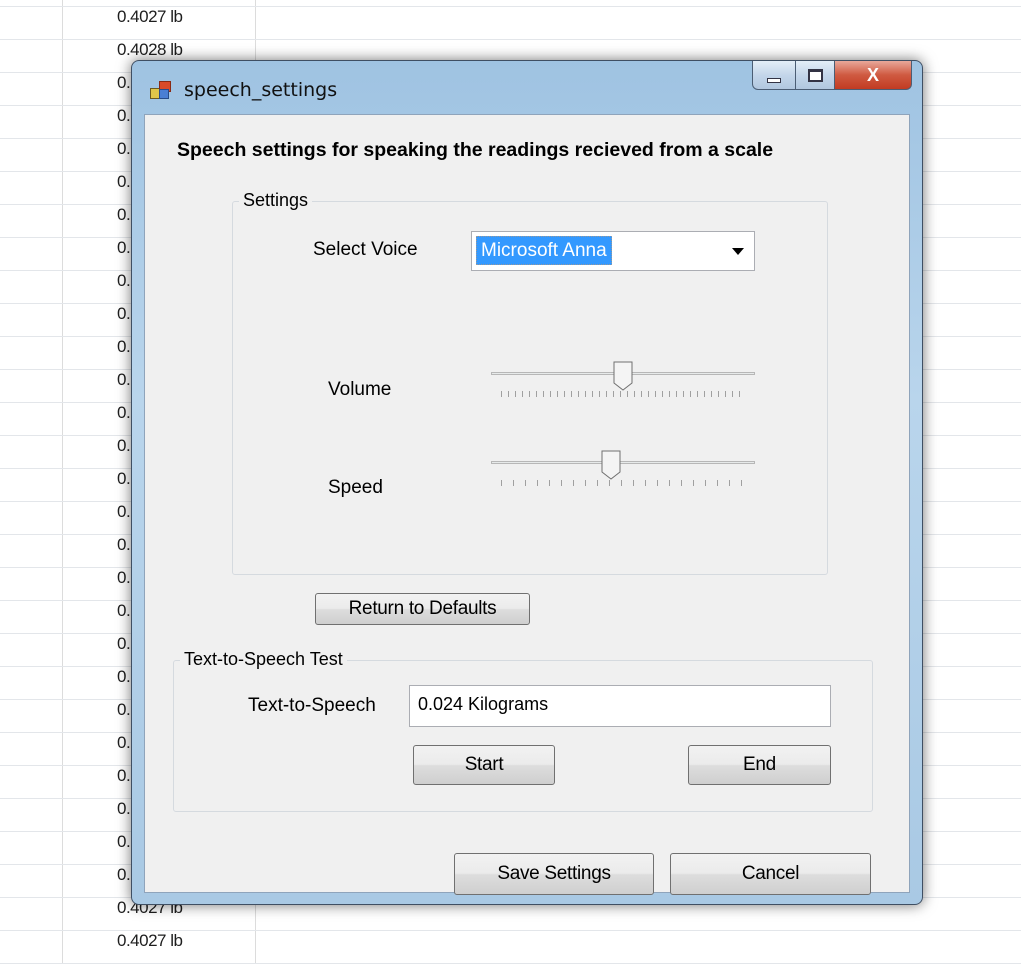 The width and height of the screenshot is (1021, 964). I want to click on start-button: Start, so click(484, 765).